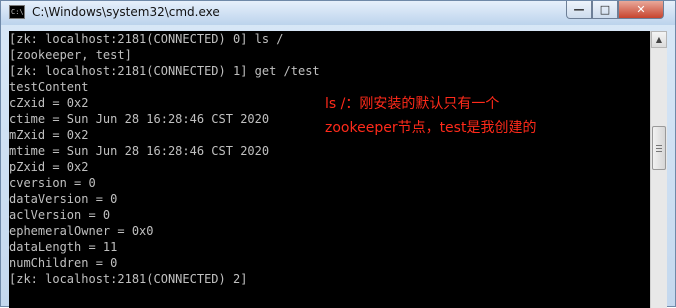 This screenshot has width=676, height=308. Describe the element at coordinates (60, 215) in the screenshot. I see `console-line: aclVersion = 0` at that location.